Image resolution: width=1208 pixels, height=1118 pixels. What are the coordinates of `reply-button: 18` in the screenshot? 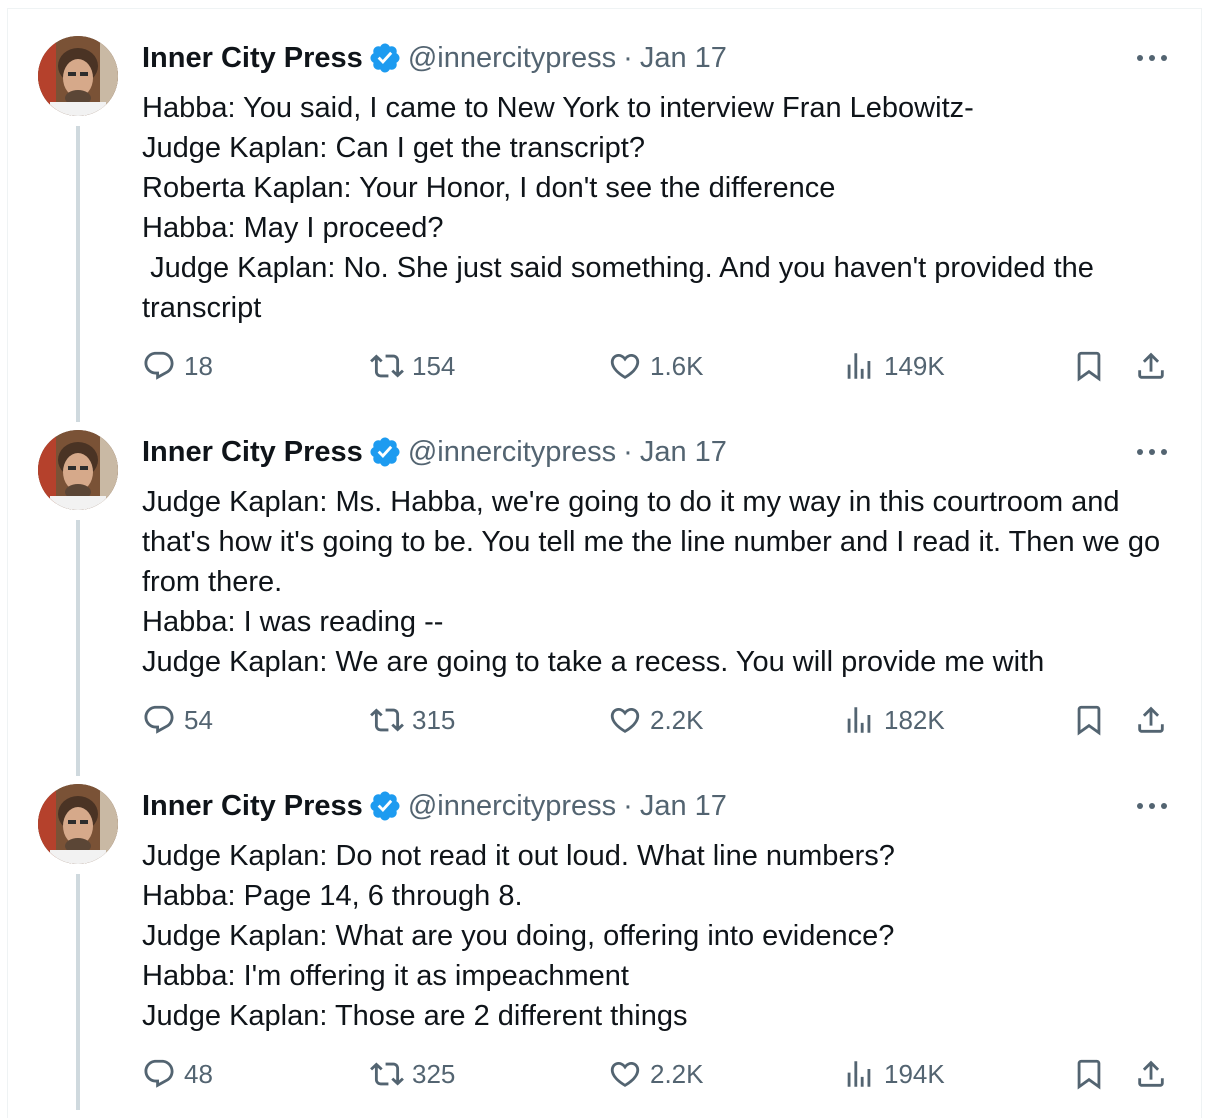 It's located at (177, 366).